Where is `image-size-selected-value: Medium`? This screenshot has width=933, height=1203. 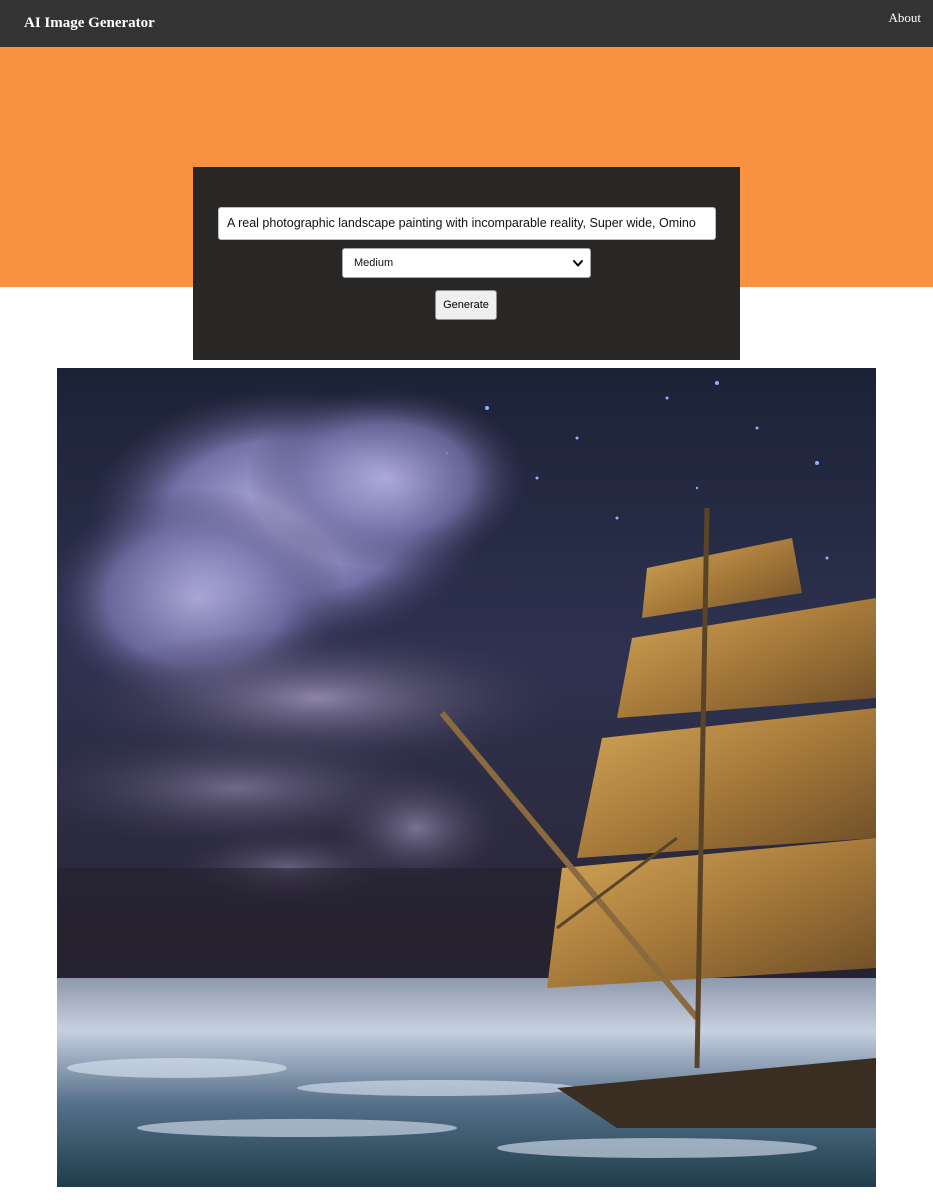
image-size-selected-value: Medium is located at coordinates (374, 263).